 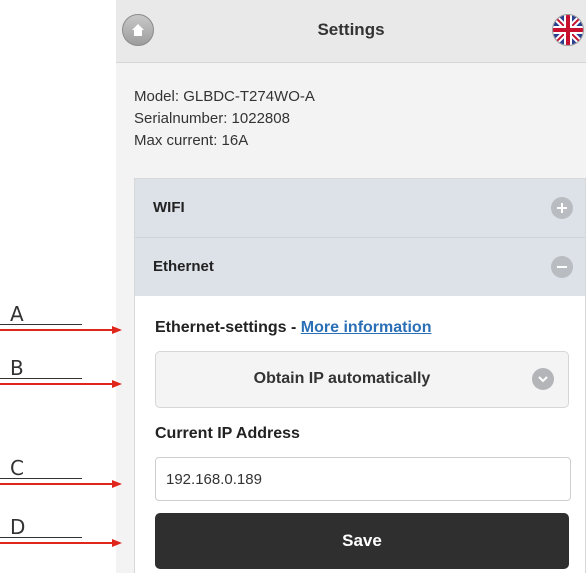 What do you see at coordinates (62, 531) in the screenshot?
I see `callout-d: D` at bounding box center [62, 531].